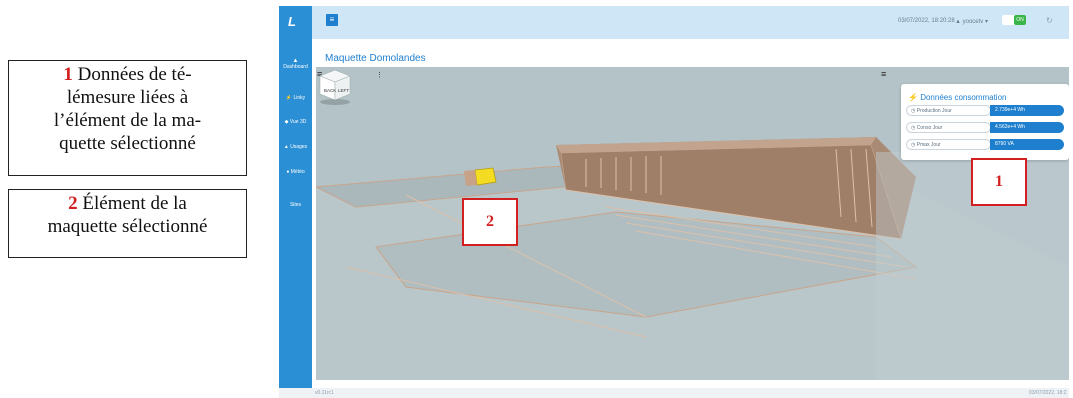 Image resolution: width=1073 pixels, height=398 pixels. What do you see at coordinates (299, 98) in the screenshot?
I see `sidebar-item-label: Linky` at bounding box center [299, 98].